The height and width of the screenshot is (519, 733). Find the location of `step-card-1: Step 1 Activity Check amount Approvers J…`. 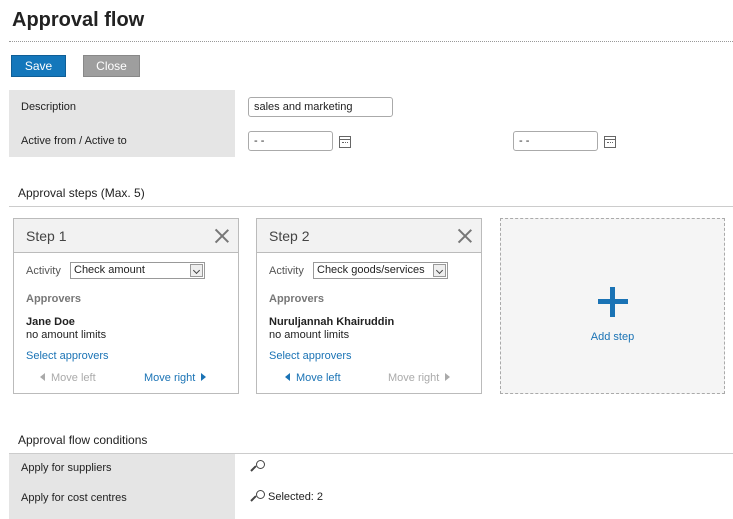

step-card-1: Step 1 Activity Check amount Approvers J… is located at coordinates (126, 306).